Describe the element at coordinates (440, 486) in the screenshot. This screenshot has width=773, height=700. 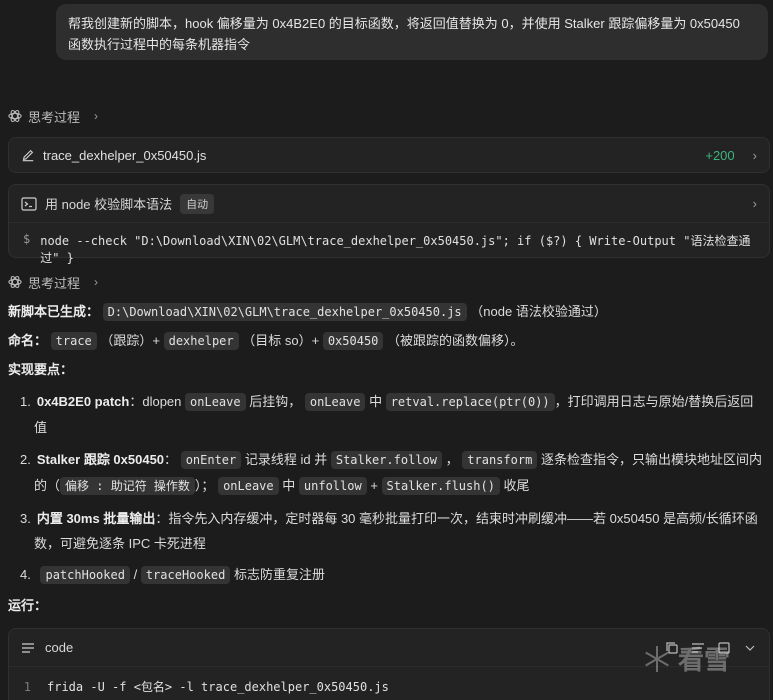
I see `code-chip: Stalker.flush()` at that location.